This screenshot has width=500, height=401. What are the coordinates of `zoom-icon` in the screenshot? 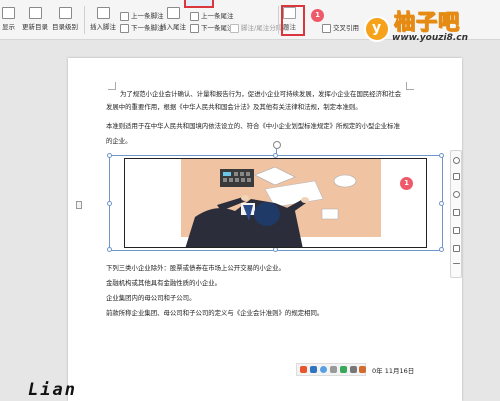 It's located at (456, 194).